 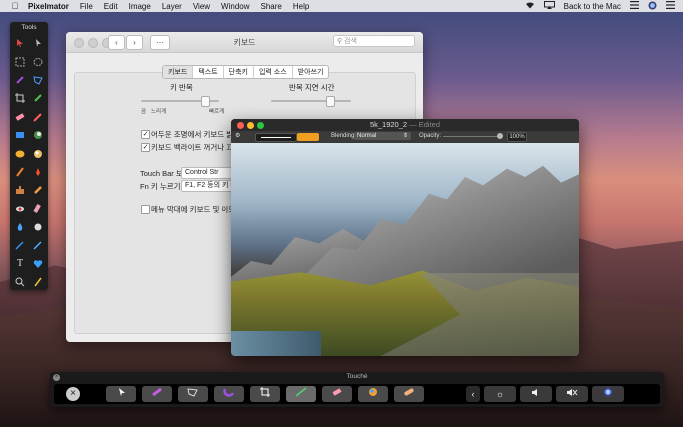 I want to click on prefs-titlebar: ‹ › ⋯ 키보드 ⚲ 검색, so click(x=244, y=42).